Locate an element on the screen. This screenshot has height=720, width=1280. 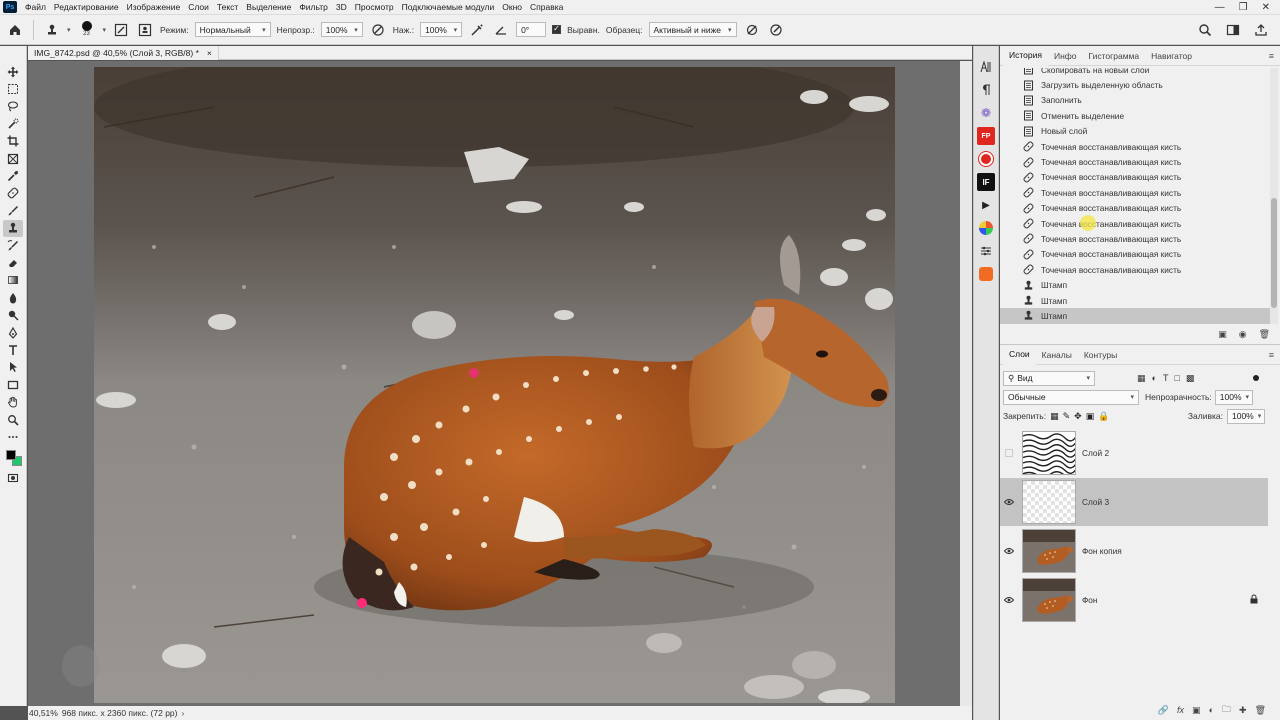
restore-icon: ❐ is located at coordinates (1243, 7).